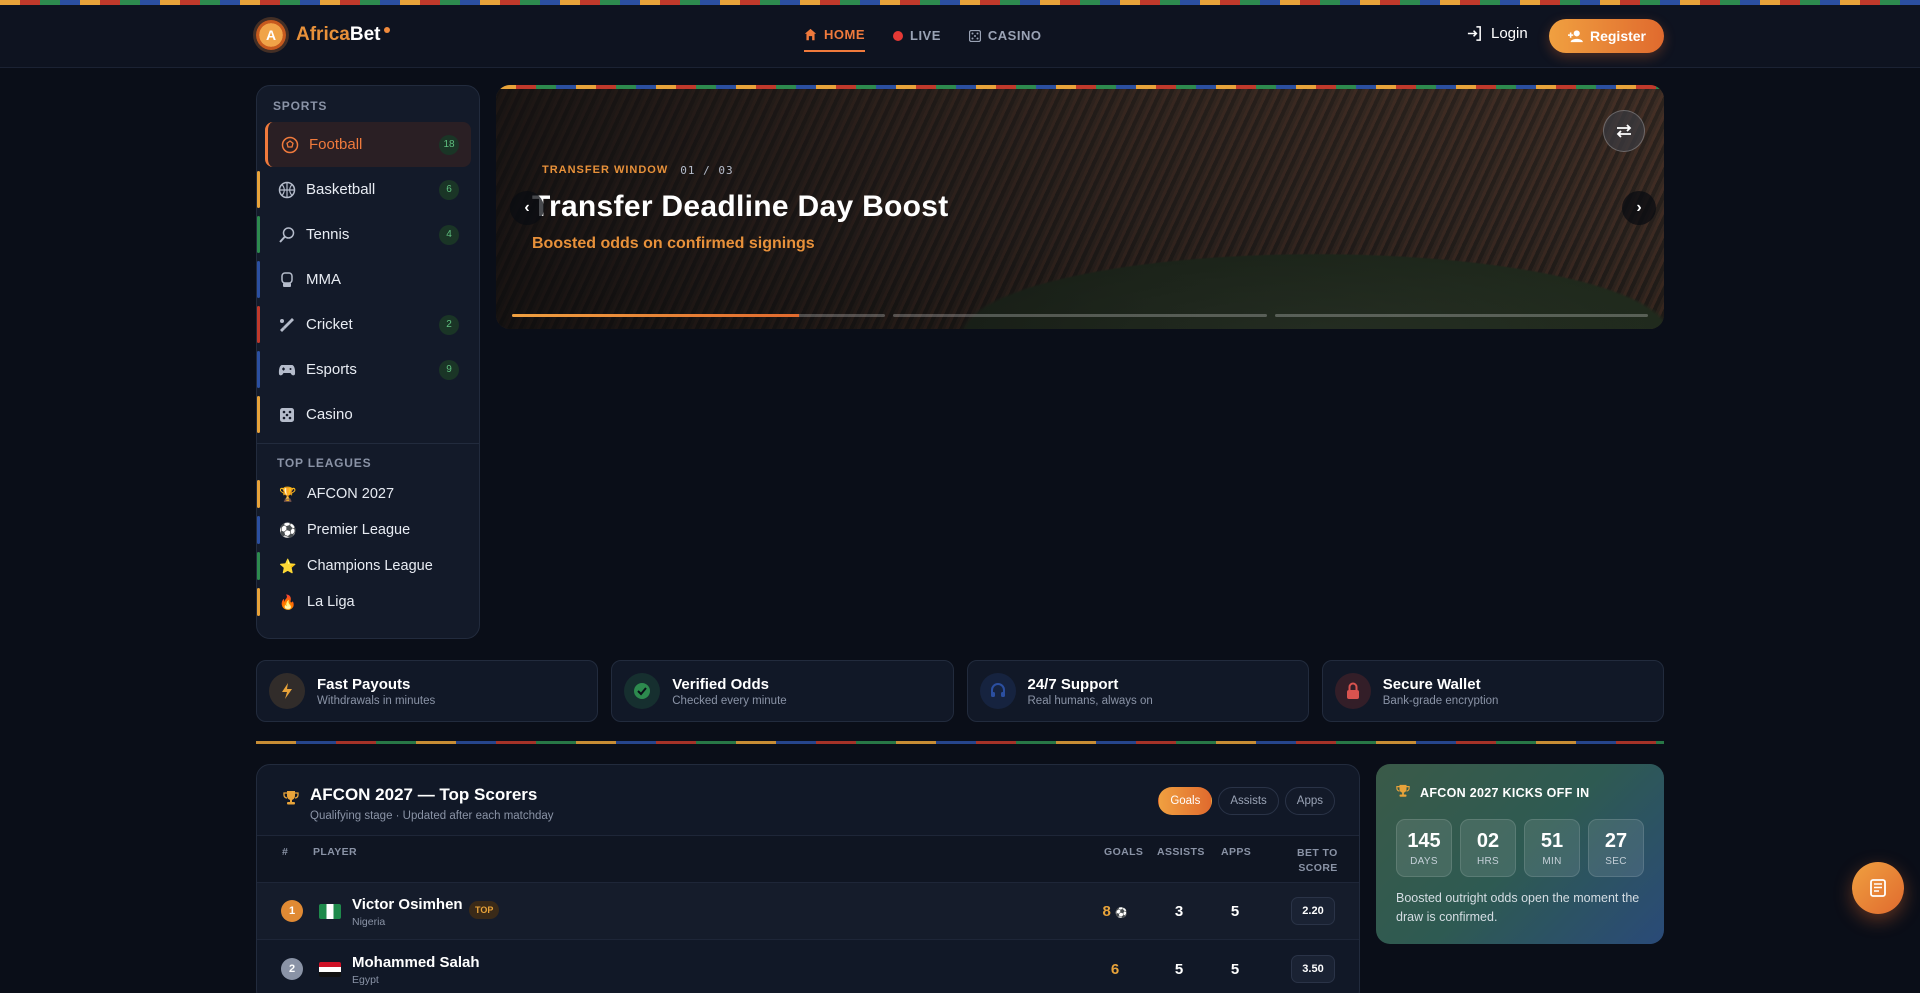  I want to click on sidebar-item-cricket: Cricket 2, so click(368, 324).